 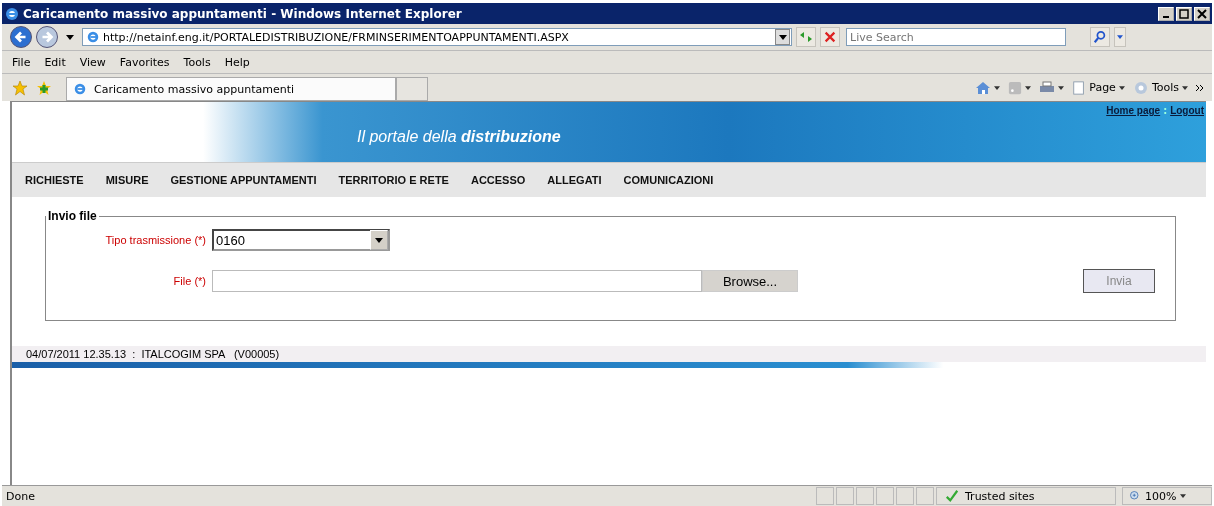 What do you see at coordinates (574, 180) in the screenshot?
I see `nav-item: ALLEGATI` at bounding box center [574, 180].